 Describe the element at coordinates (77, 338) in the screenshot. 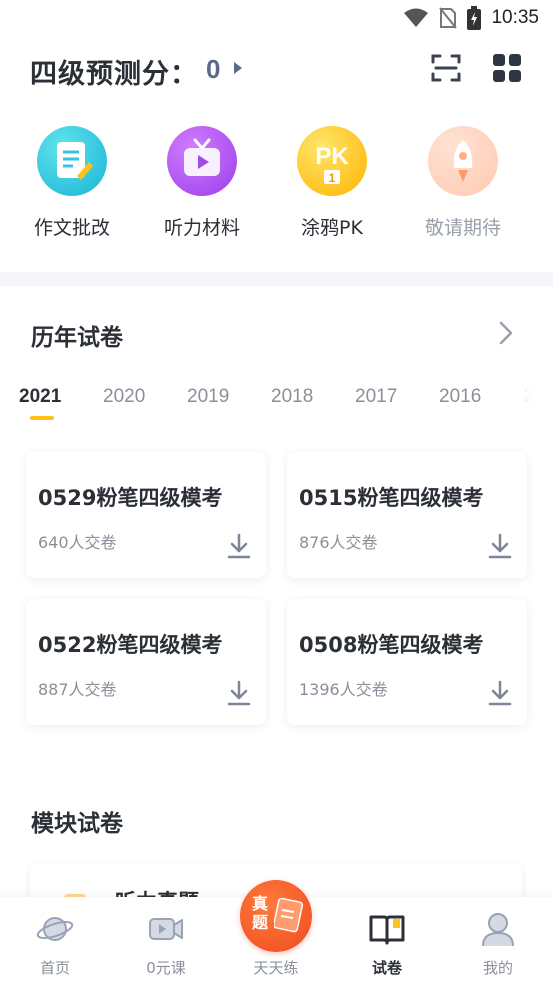

I see `past-papers-title: 历年试卷` at that location.